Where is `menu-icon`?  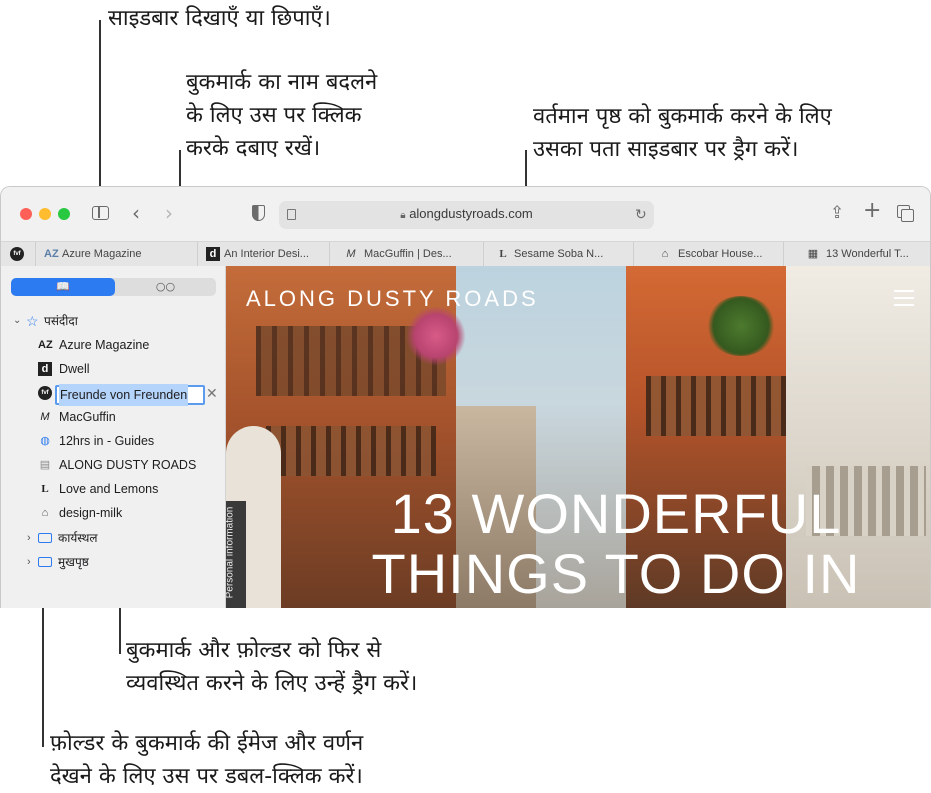 menu-icon is located at coordinates (904, 300).